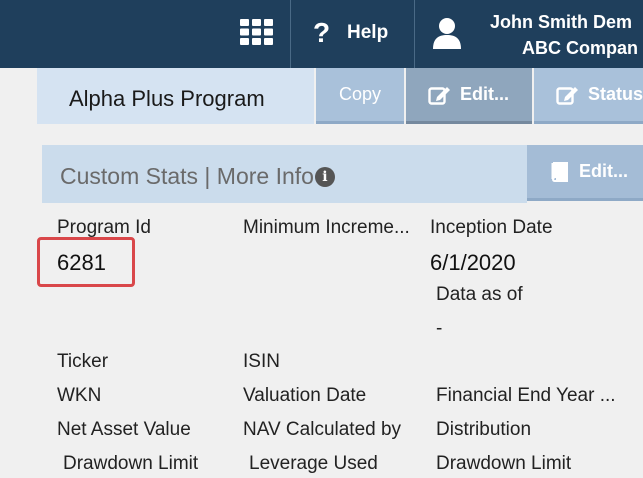 The width and height of the screenshot is (643, 478). I want to click on copy-button-label: Copy, so click(360, 94).